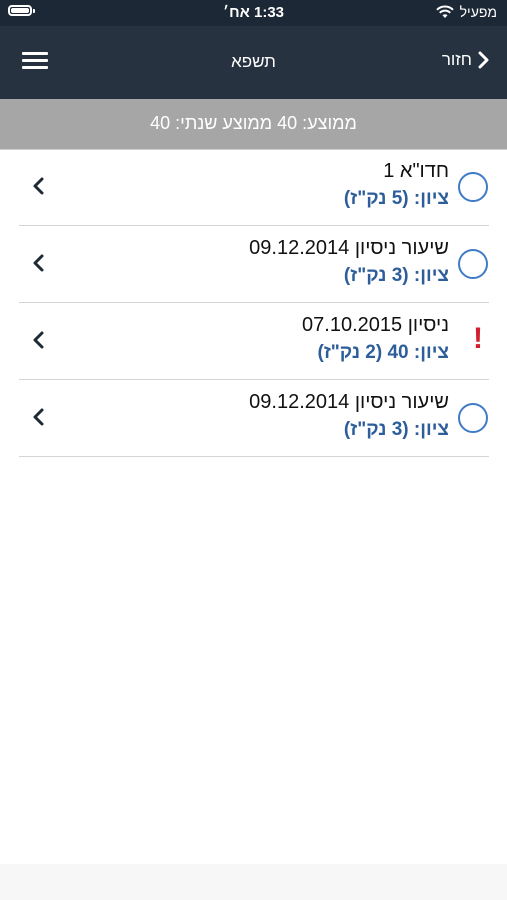  I want to click on status-bar: 1:33 אח׳ מפעיל, so click(253, 13).